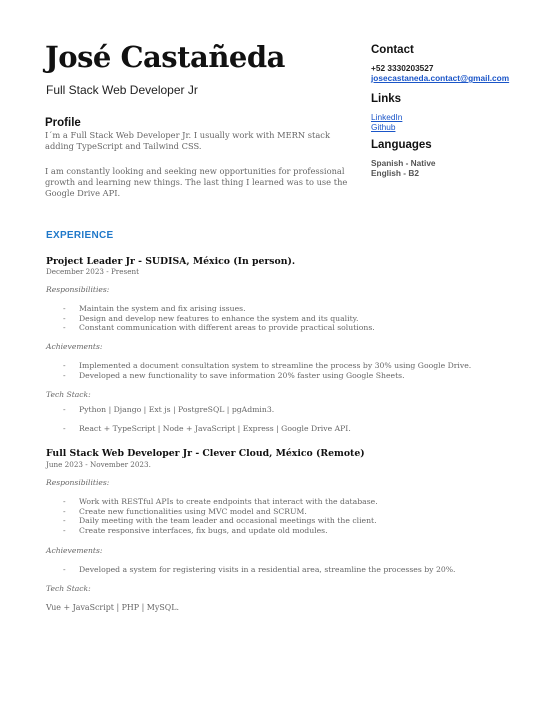 This screenshot has height=715, width=552. What do you see at coordinates (122, 90) in the screenshot?
I see `job-title: Full Stack Web Developer Jr` at bounding box center [122, 90].